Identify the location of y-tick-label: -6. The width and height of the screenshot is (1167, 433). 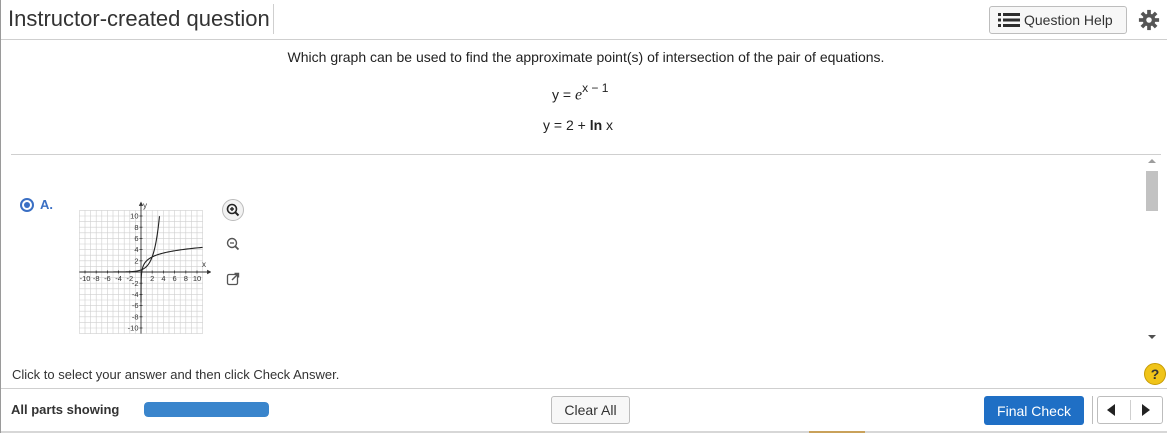
(135, 305).